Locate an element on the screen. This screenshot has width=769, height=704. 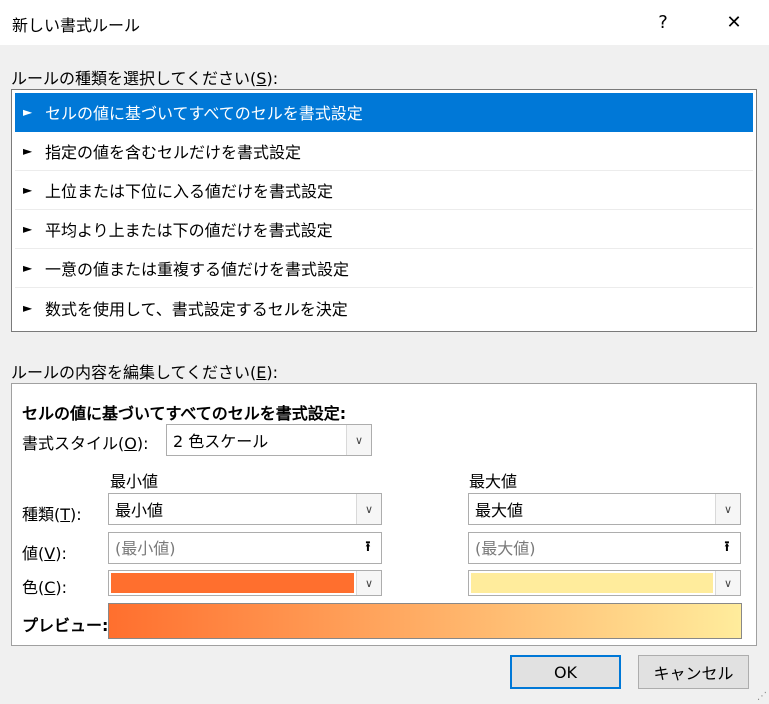
min-color-picker: ∨ is located at coordinates (245, 583).